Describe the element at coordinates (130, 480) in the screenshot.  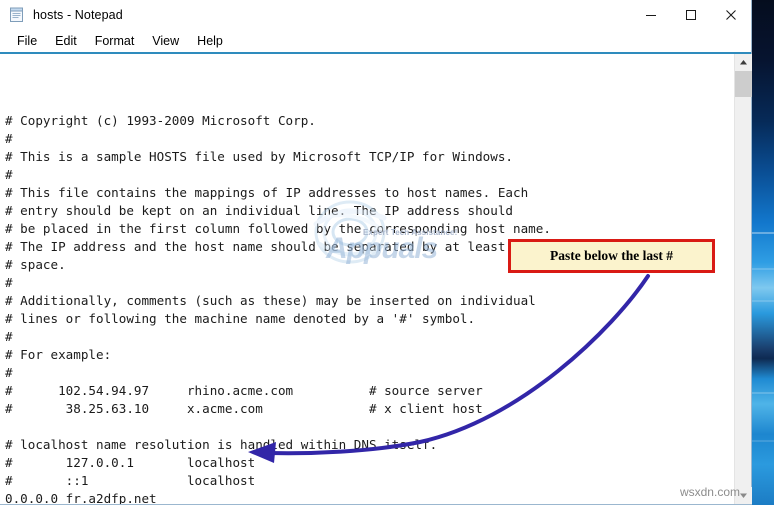
I see `code-line: # ::1 localhost` at that location.